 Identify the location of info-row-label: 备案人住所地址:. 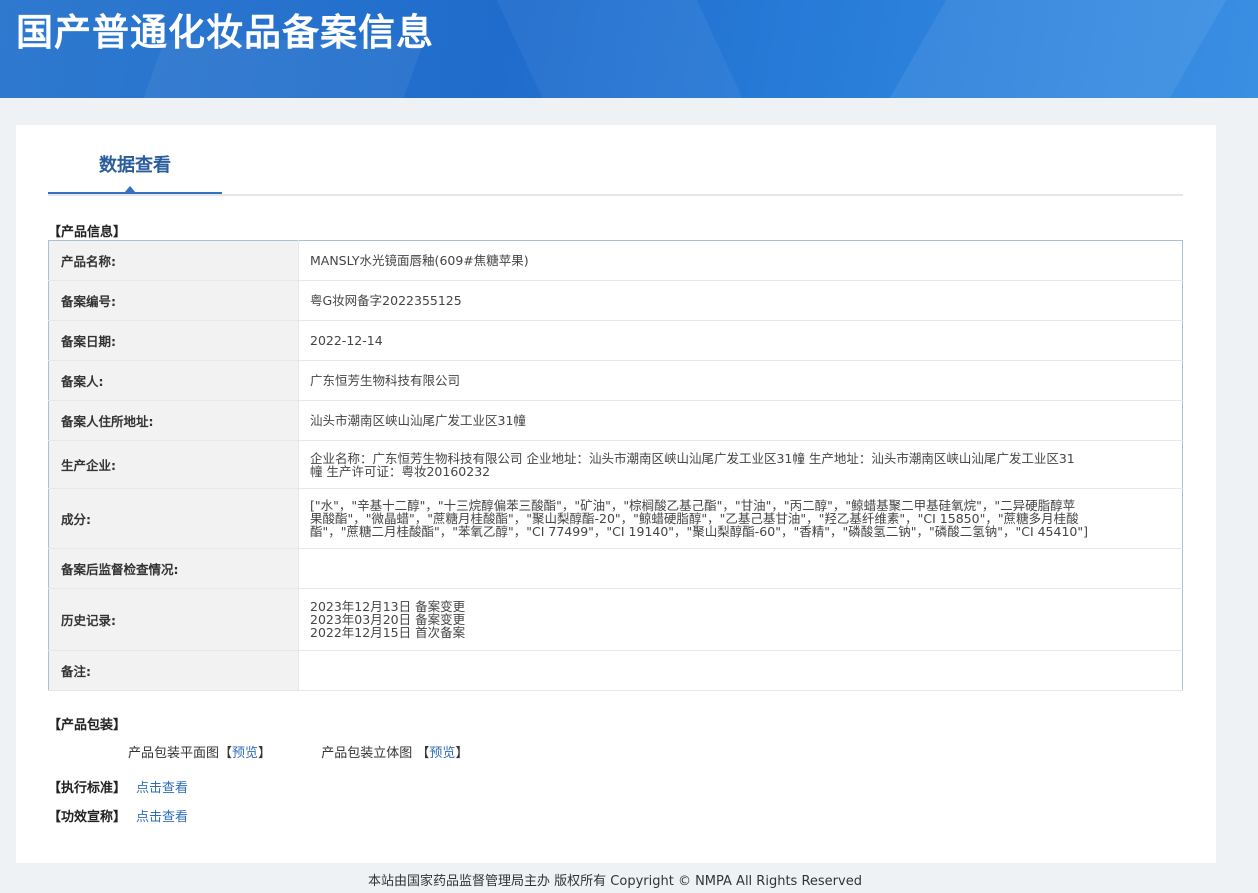
(173, 420).